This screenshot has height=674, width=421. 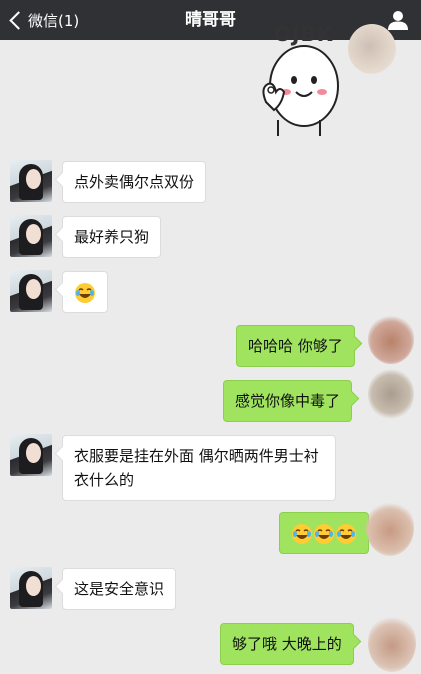 I want to click on message-bubble-incoming, so click(x=85, y=292).